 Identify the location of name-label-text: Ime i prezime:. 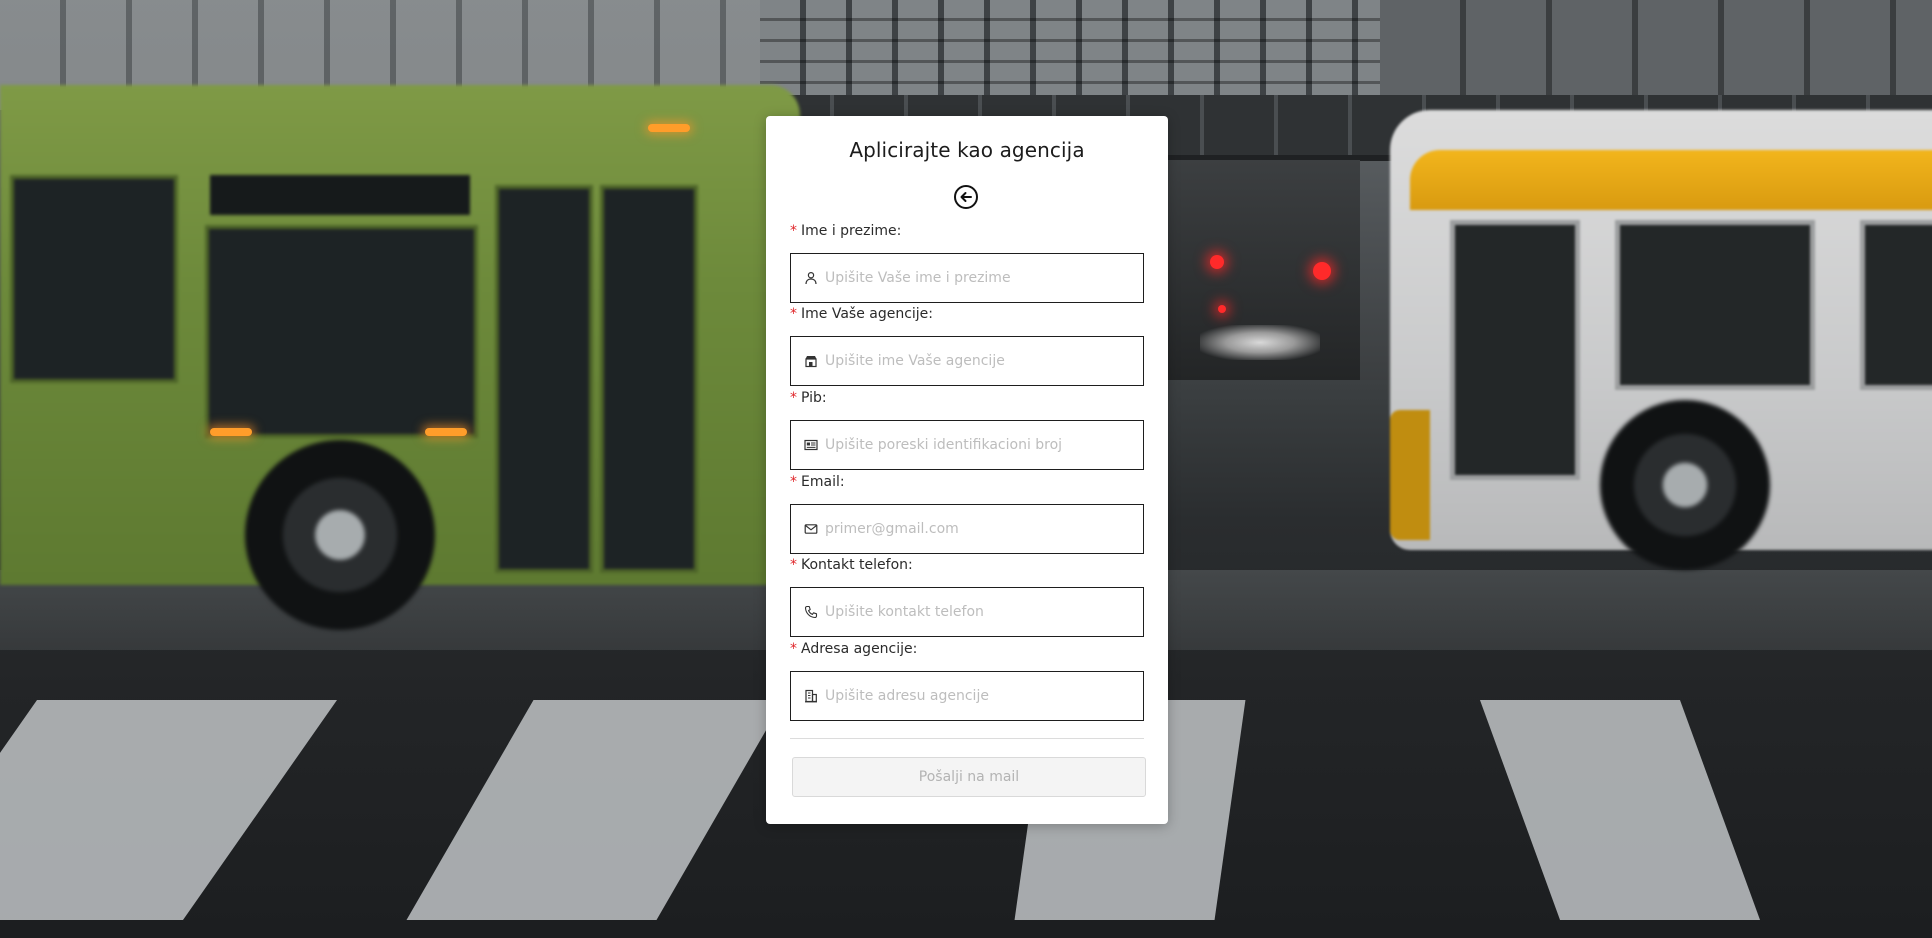
(851, 231).